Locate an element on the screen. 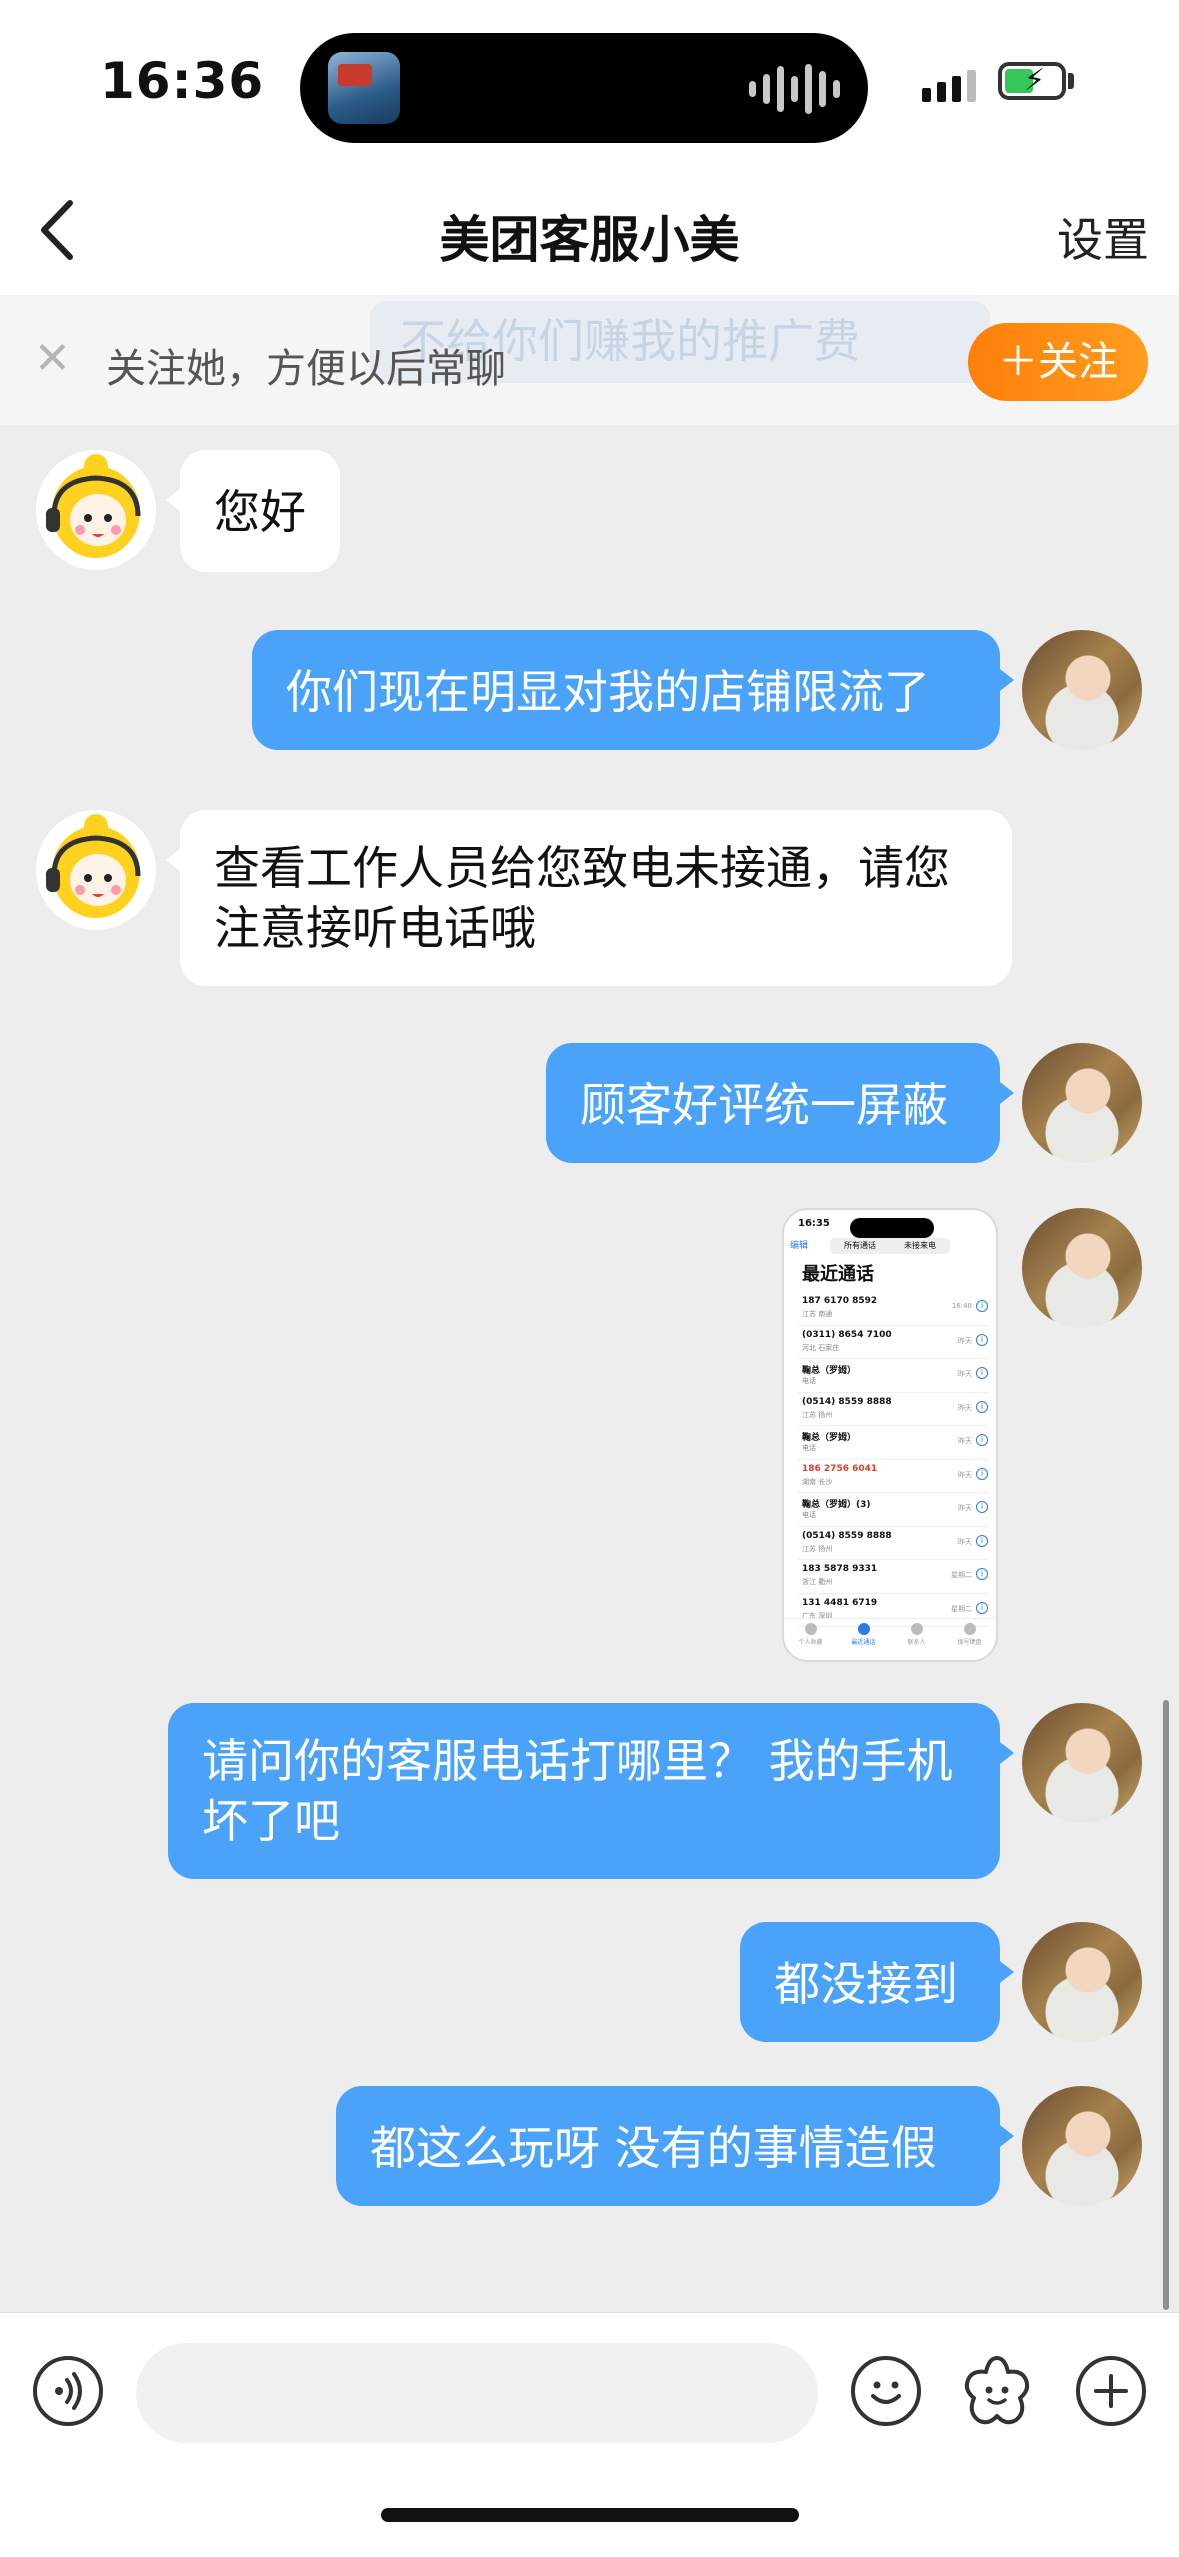 This screenshot has height=2557, width=1179. thumb-tab-contacts: 联系人 is located at coordinates (917, 1641).